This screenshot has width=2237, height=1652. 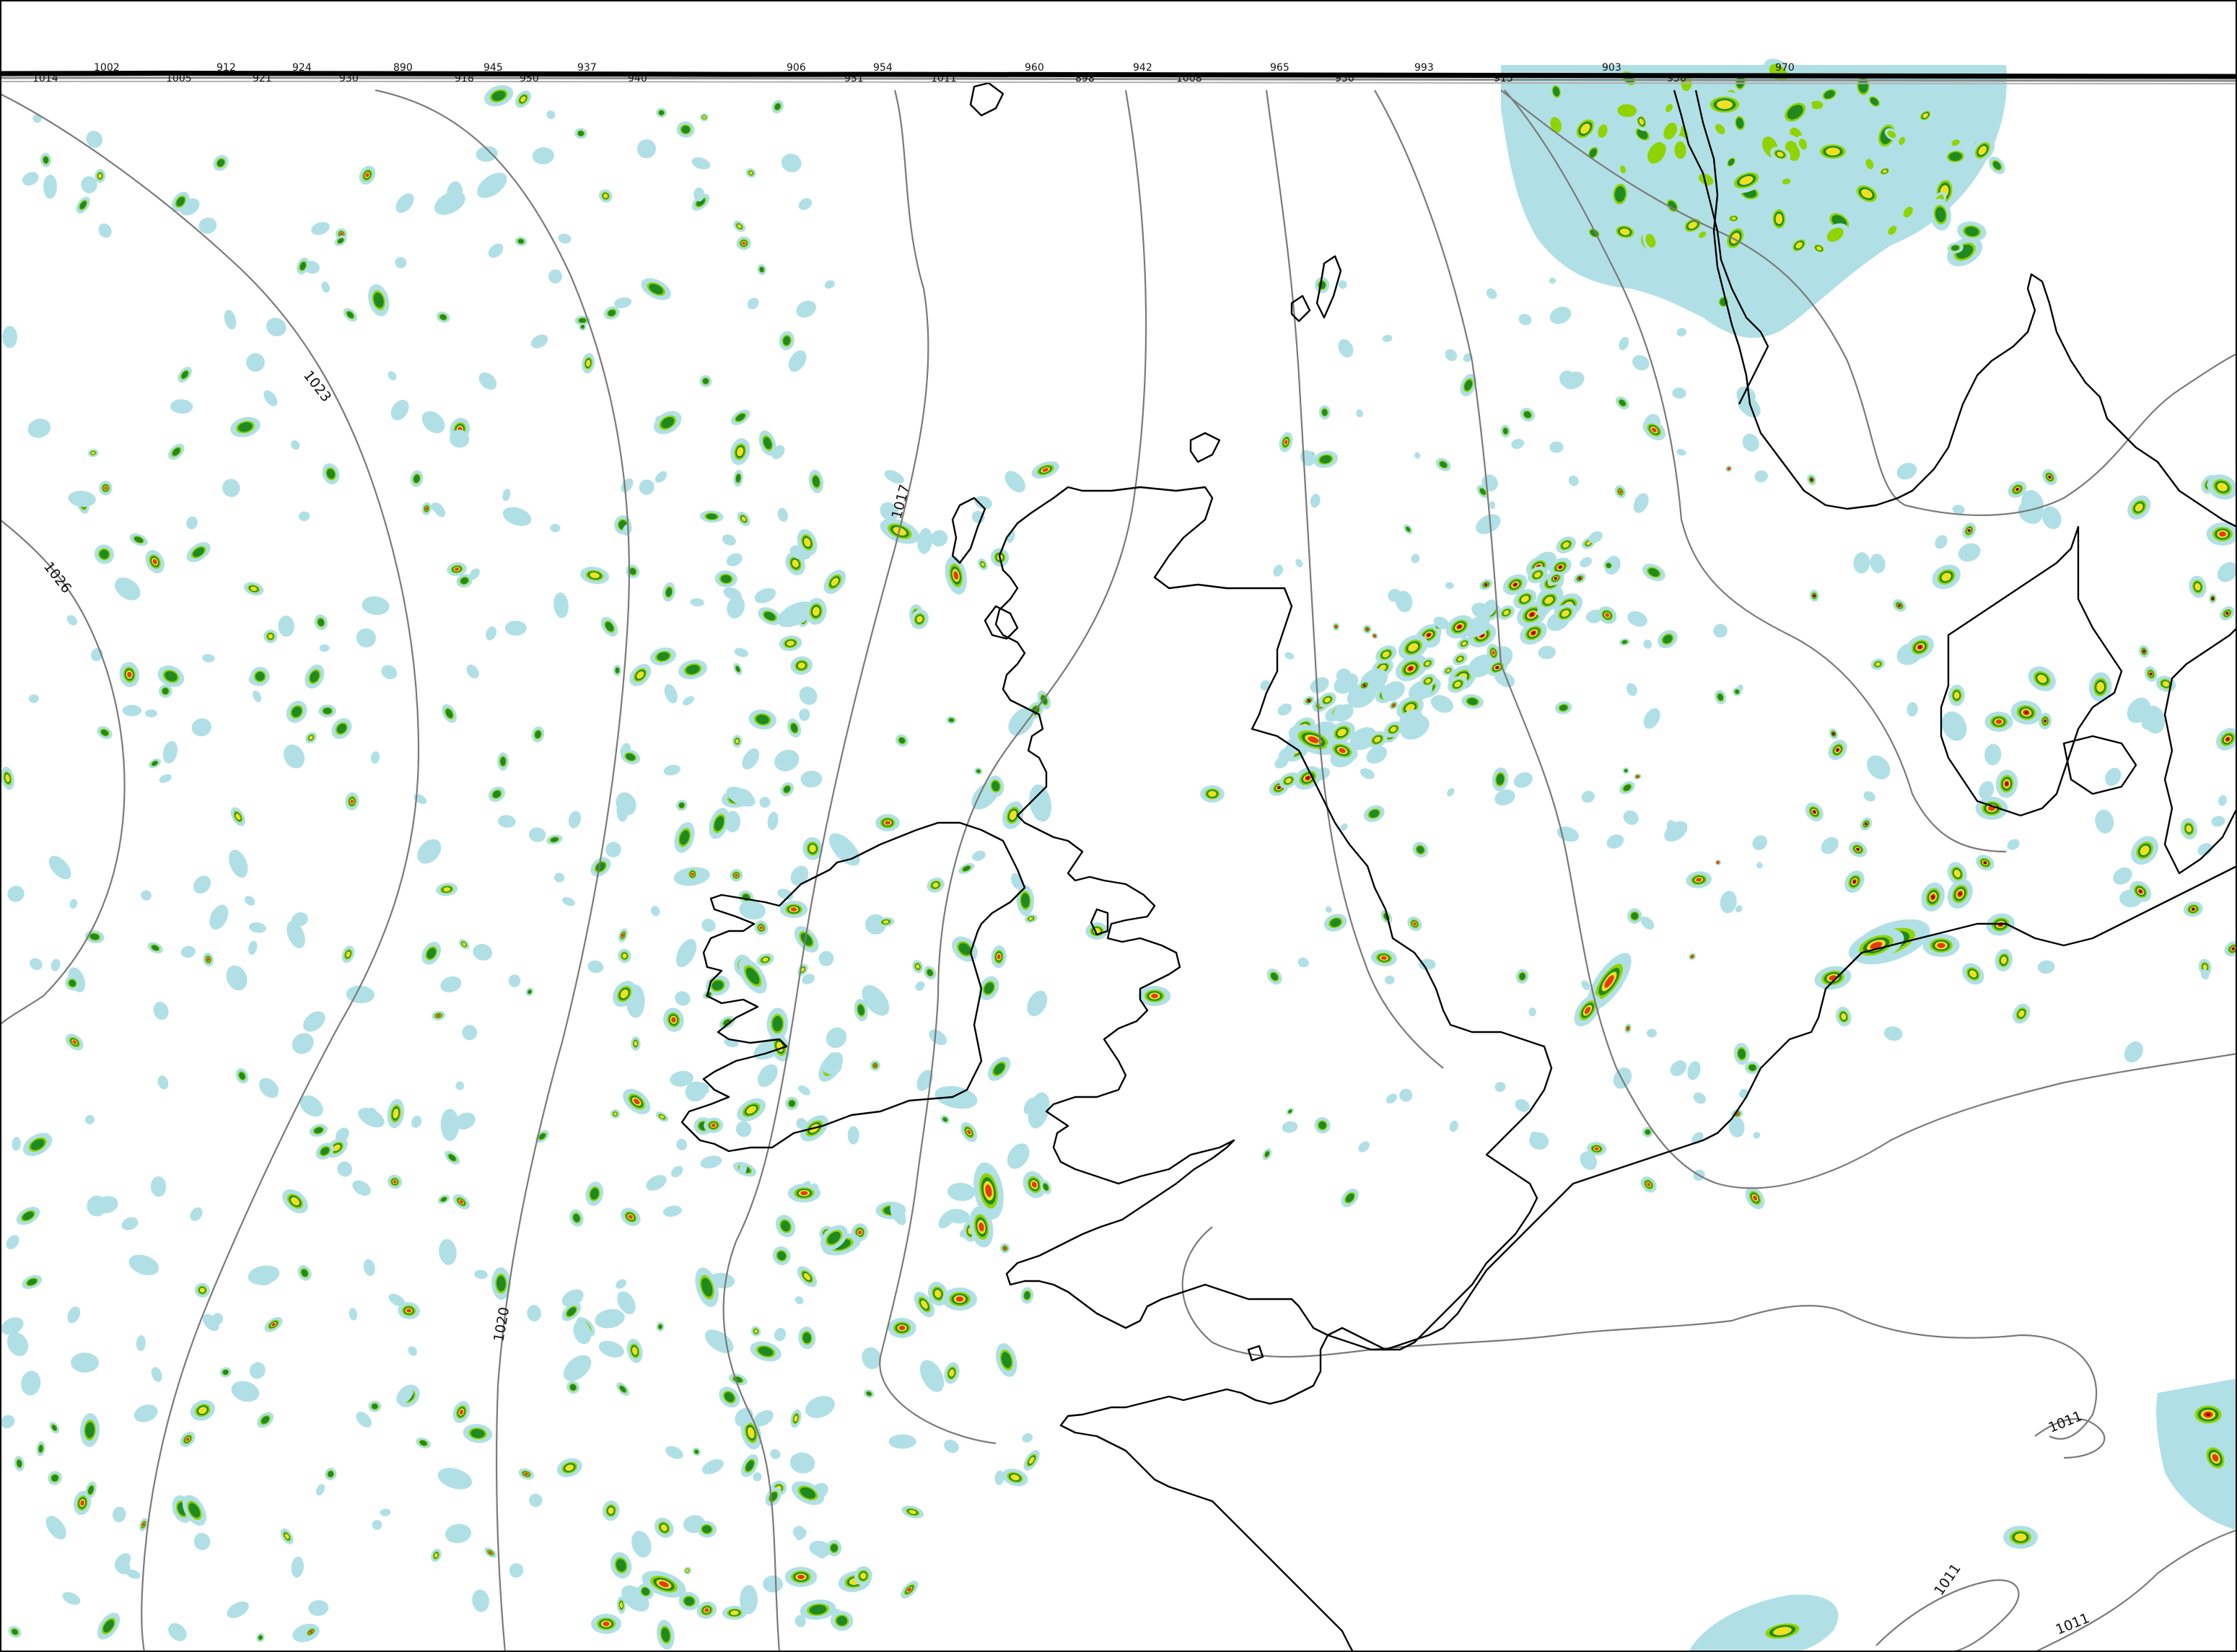 I want to click on top-edge-label: 950, so click(x=529, y=78).